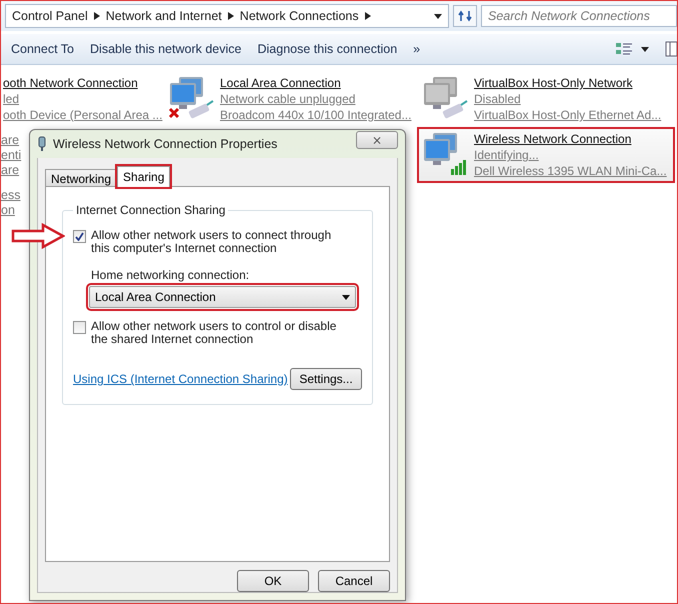 Image resolution: width=678 pixels, height=604 pixels. Describe the element at coordinates (316, 83) in the screenshot. I see `connection-name: Local Area Connection` at that location.